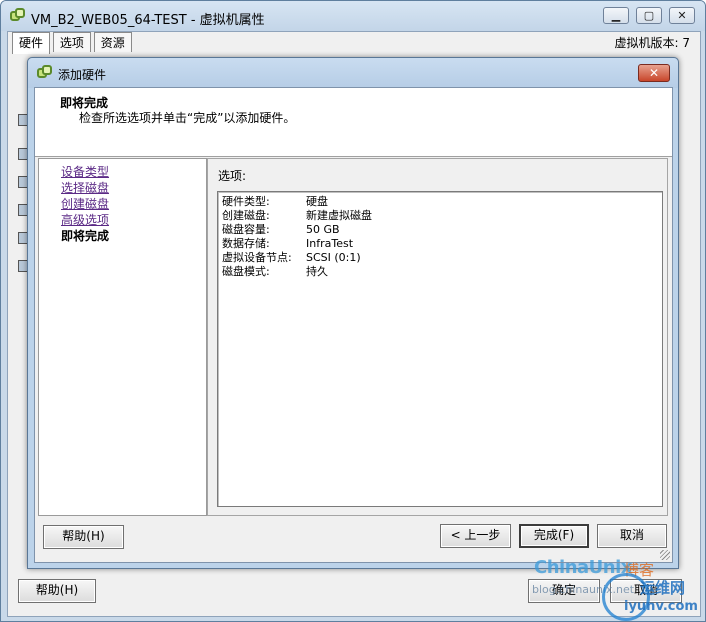  What do you see at coordinates (632, 536) in the screenshot?
I see `dialog-cancel-button: 取消` at bounding box center [632, 536].